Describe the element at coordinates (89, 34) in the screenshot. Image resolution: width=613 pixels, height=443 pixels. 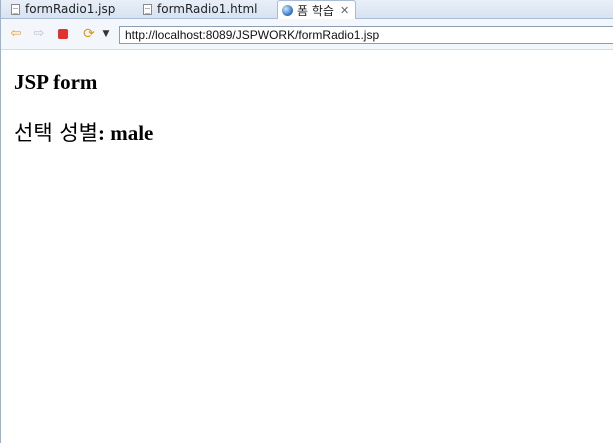
I see `refresh-icon: ⟳` at that location.